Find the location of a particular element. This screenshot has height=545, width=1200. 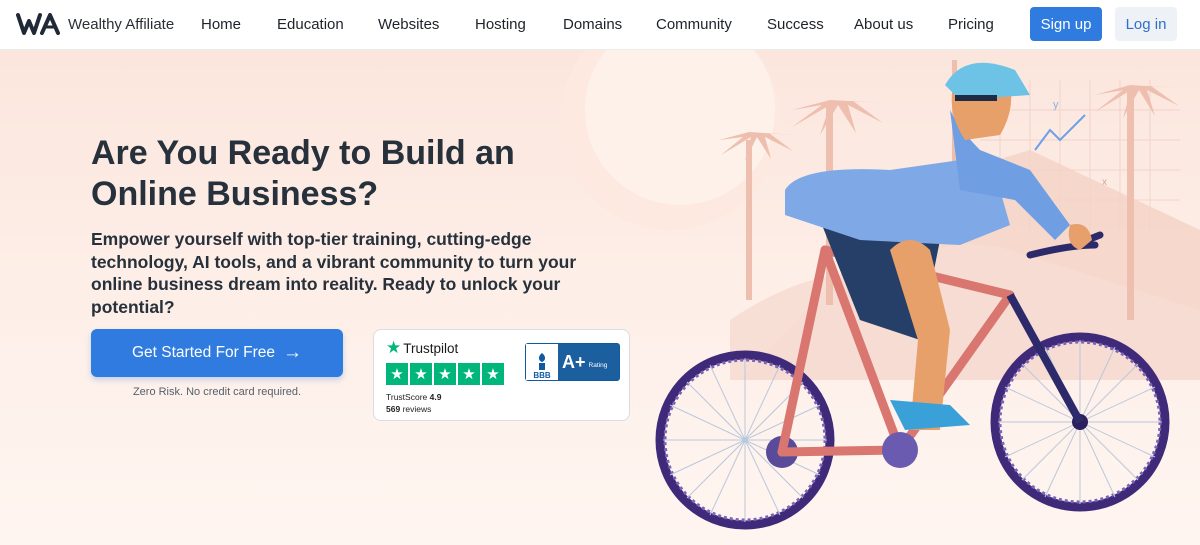

rear-wheel is located at coordinates (745, 440).